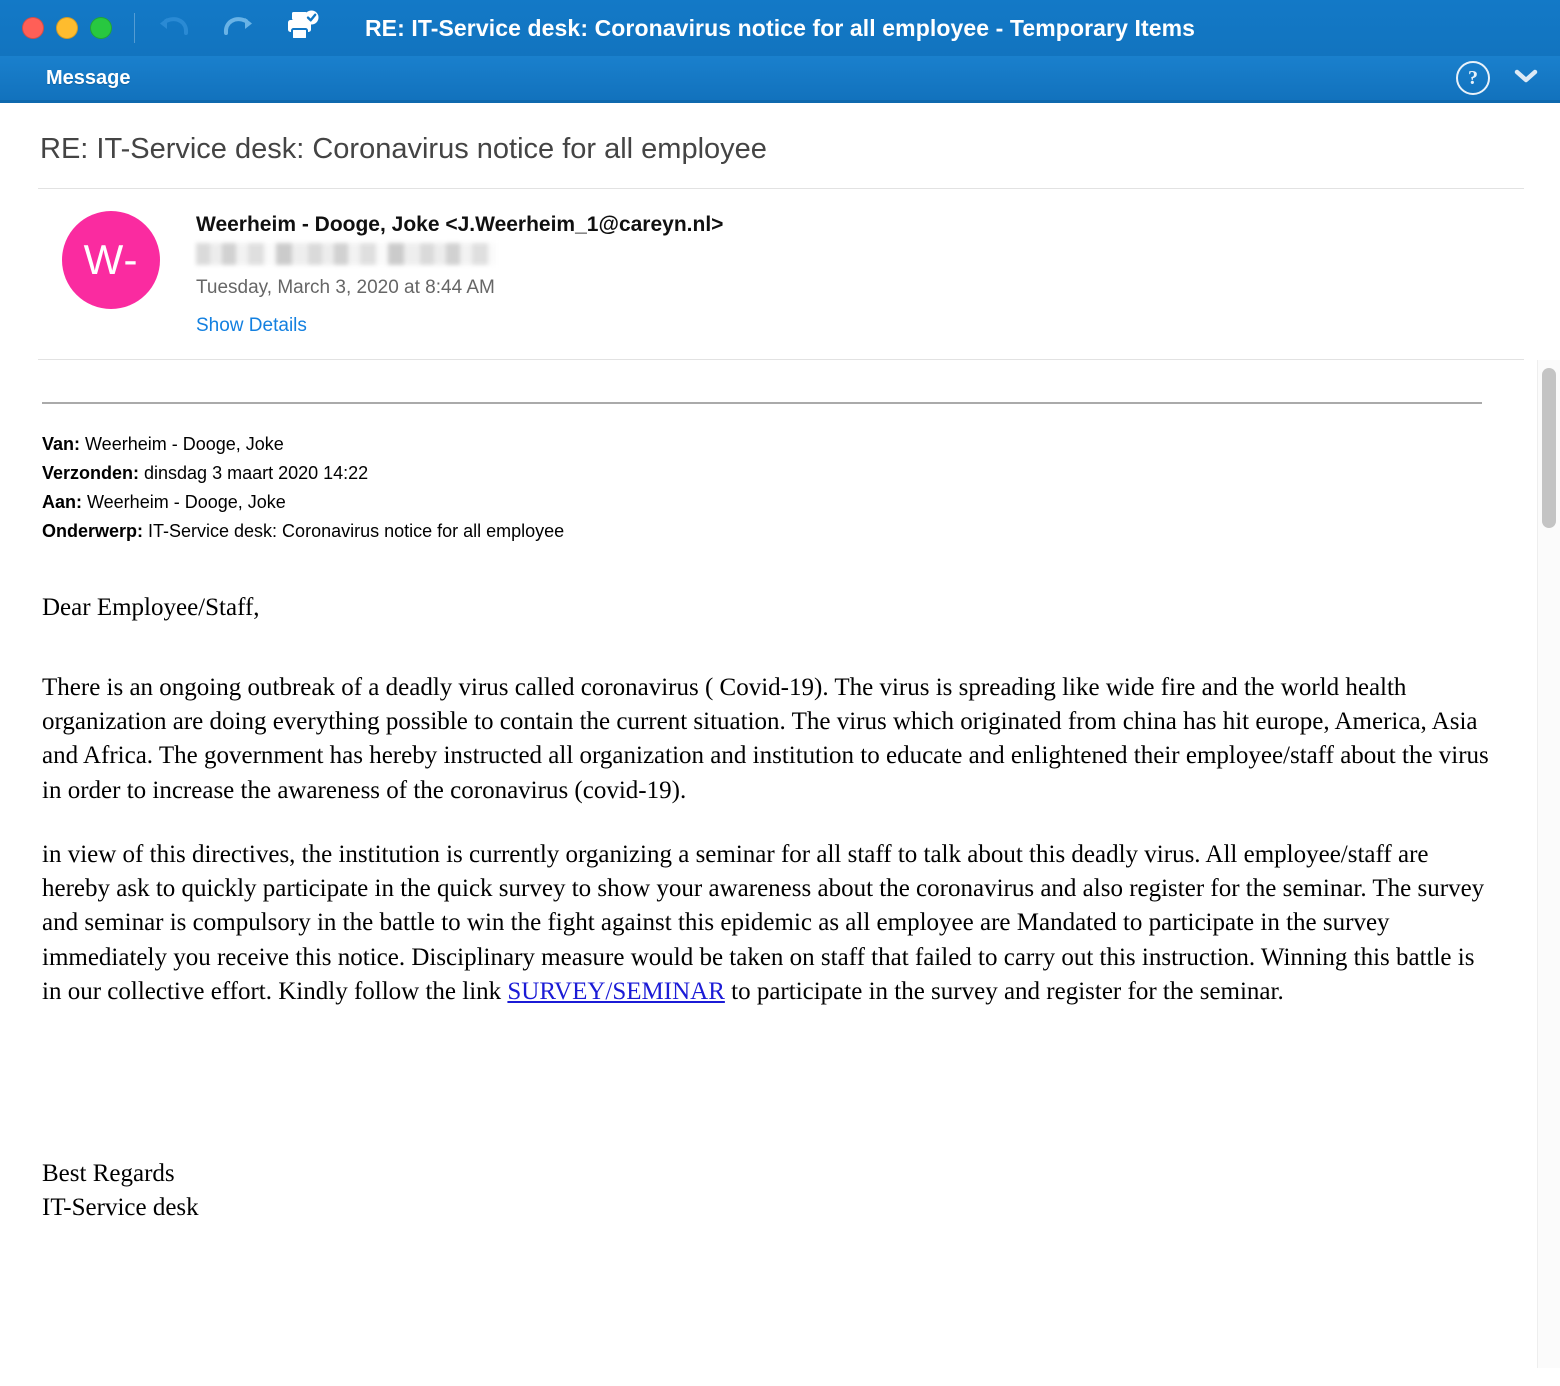 The width and height of the screenshot is (1560, 1386). I want to click on quoted-from-label: Van:, so click(61, 444).